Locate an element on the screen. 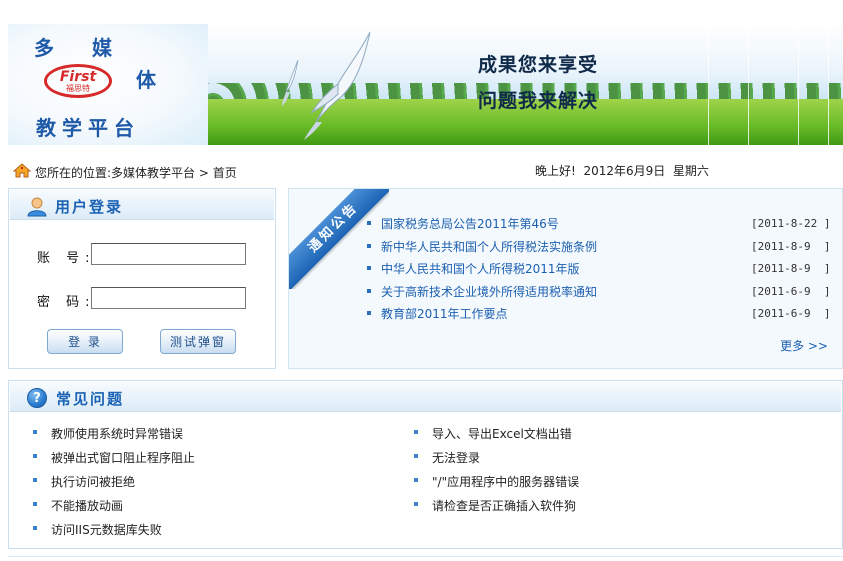 The height and width of the screenshot is (561, 843). slogan-line: 成果您来享受 is located at coordinates (538, 65).